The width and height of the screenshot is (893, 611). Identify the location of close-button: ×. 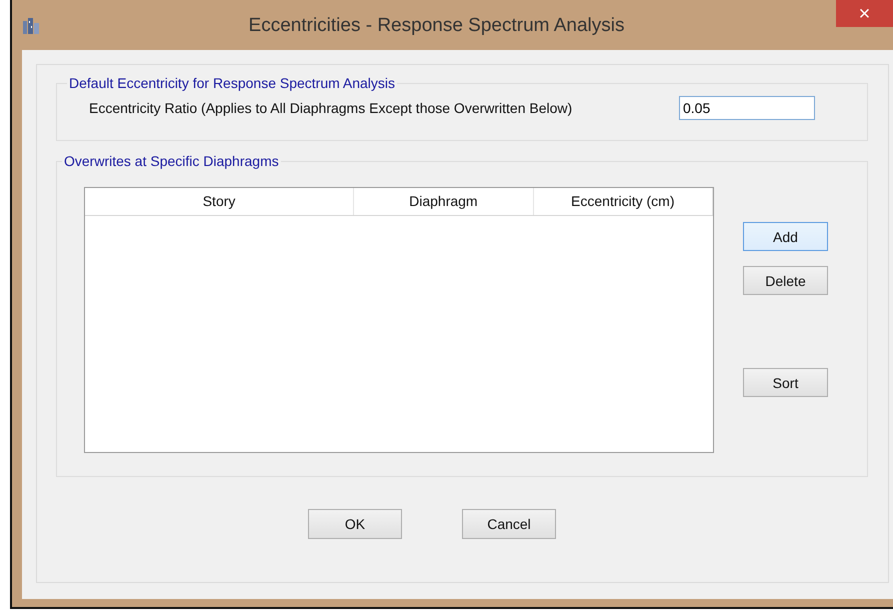
(864, 13).